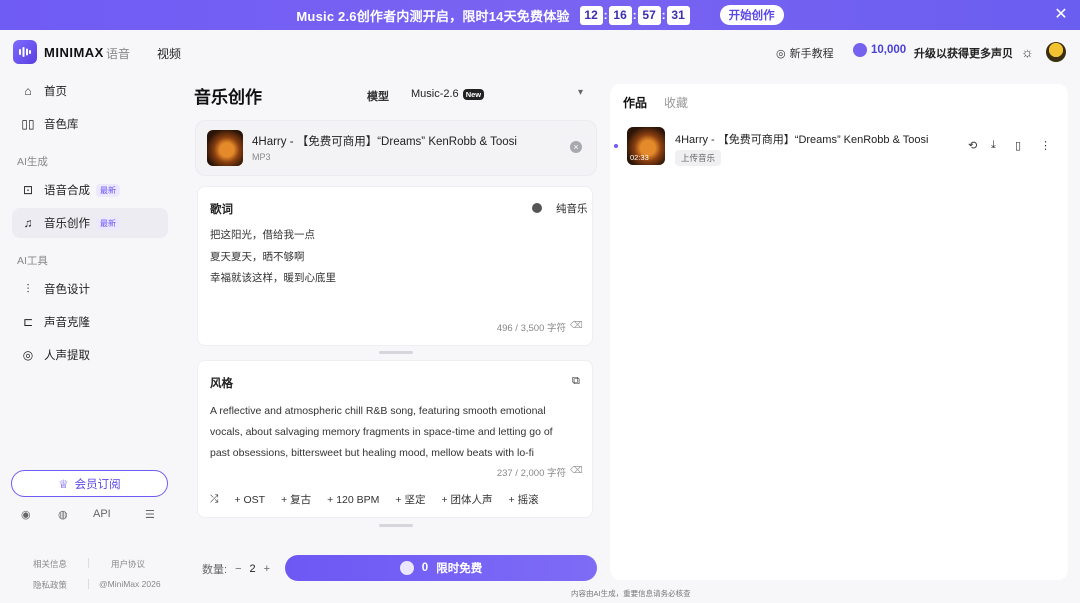 This screenshot has width=1080, height=603. I want to click on style-tag: + OST, so click(249, 500).